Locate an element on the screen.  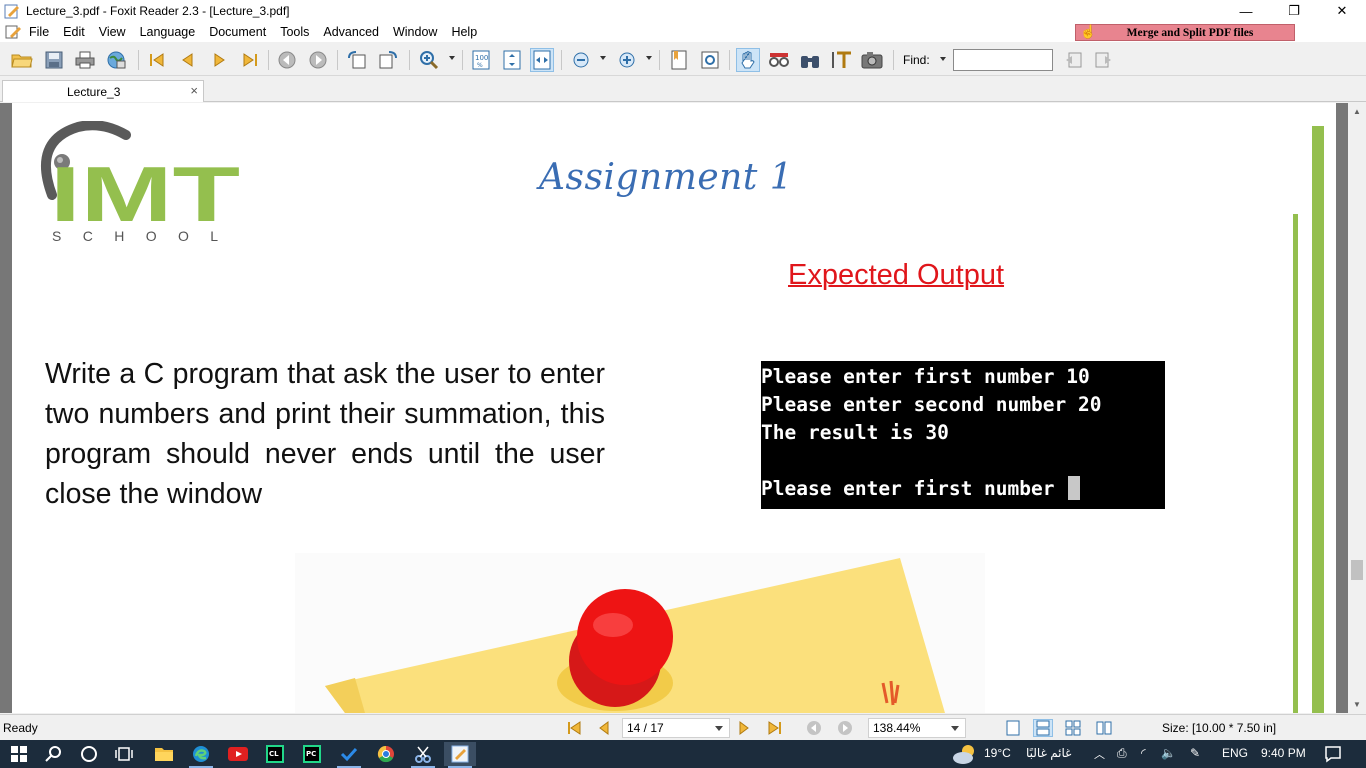
foxit-reader-taskbar-icon is located at coordinates (460, 755).